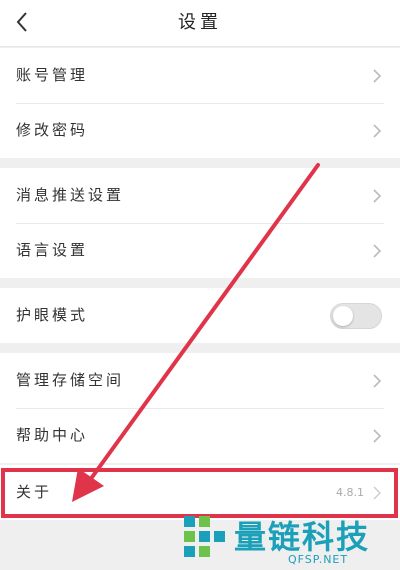  I want to click on settings-item-language: 语言设置, so click(200, 250).